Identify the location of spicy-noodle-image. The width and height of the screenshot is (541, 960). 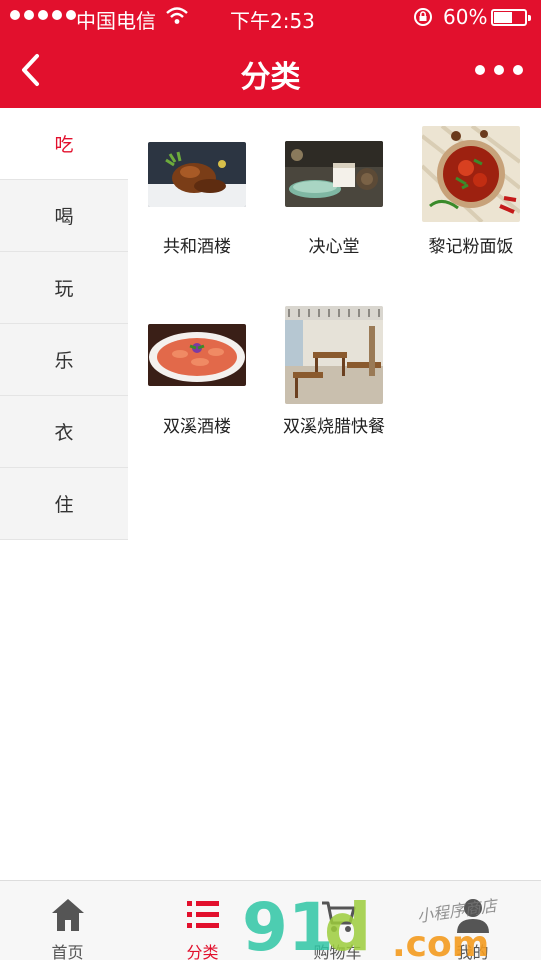
(471, 174).